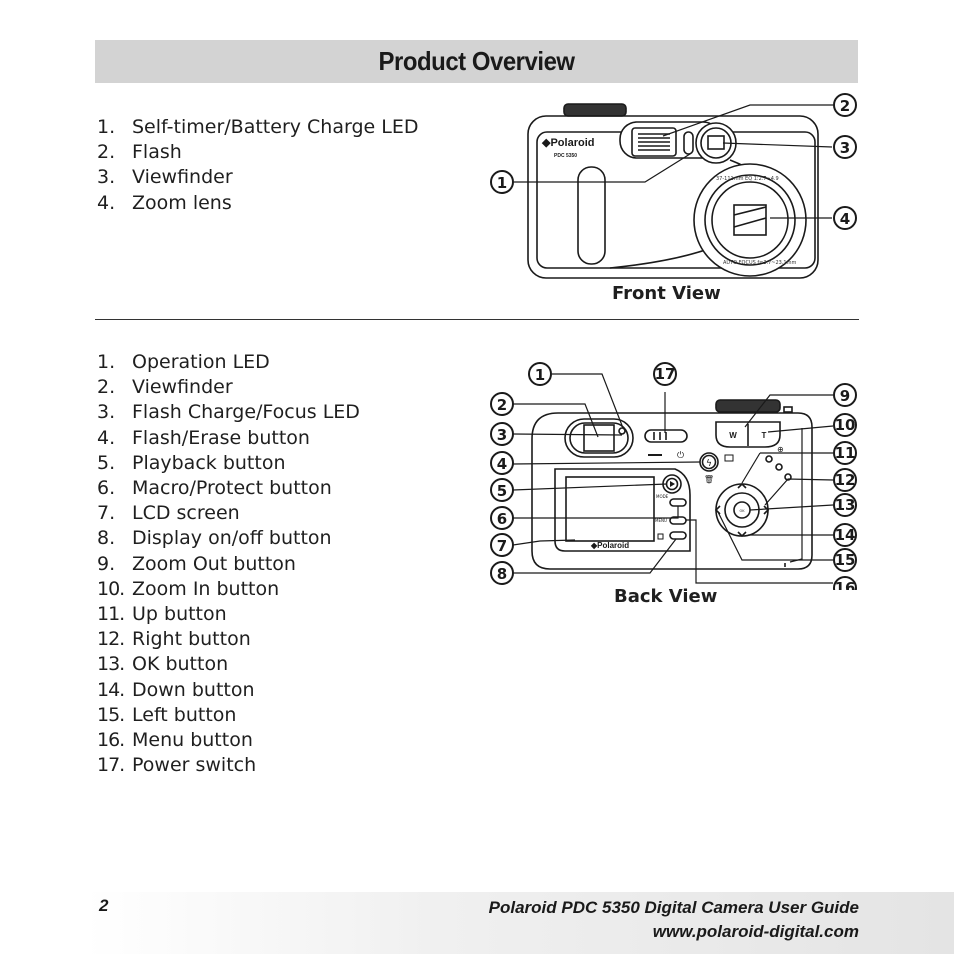 The width and height of the screenshot is (954, 954). I want to click on svg-text: 7, so click(502, 546).